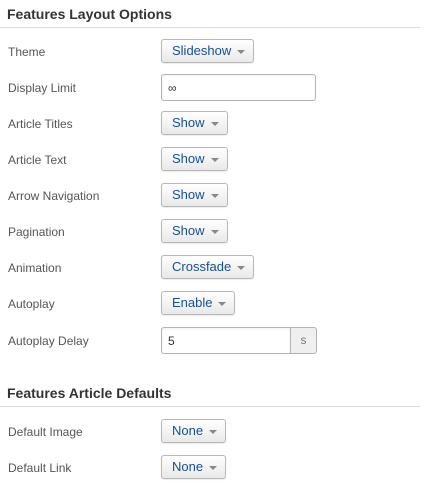 This screenshot has width=428, height=489. What do you see at coordinates (45, 432) in the screenshot?
I see `default-image-label: Default Image` at bounding box center [45, 432].